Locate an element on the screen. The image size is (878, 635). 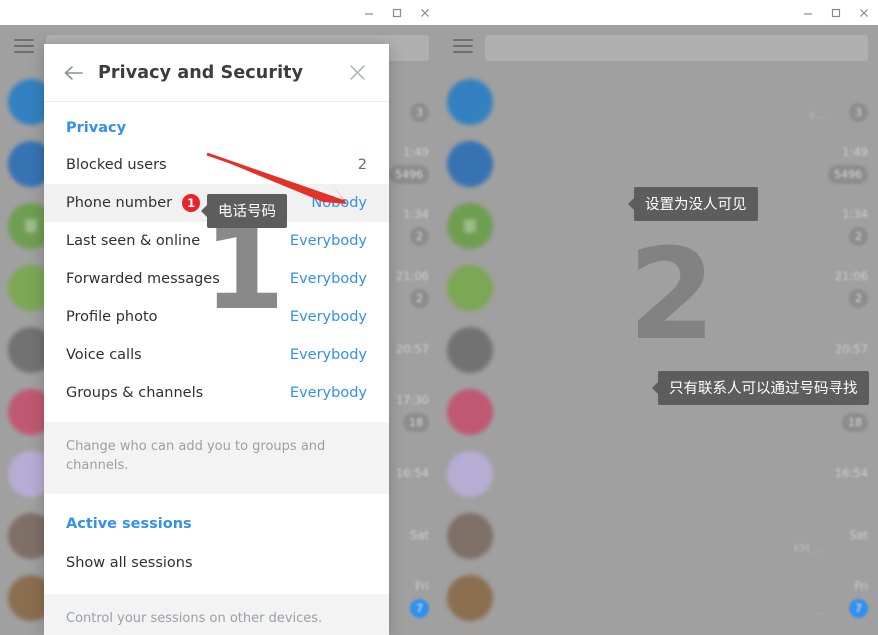
privacy-row-profile-photo: Profile photo Everybody is located at coordinates (216, 317).